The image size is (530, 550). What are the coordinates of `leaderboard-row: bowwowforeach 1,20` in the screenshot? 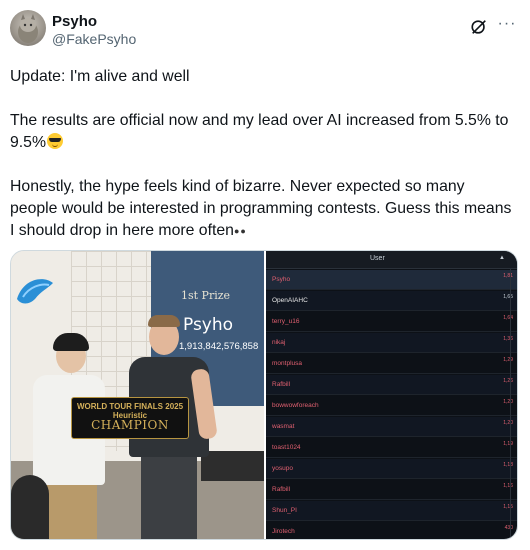 It's located at (391, 406).